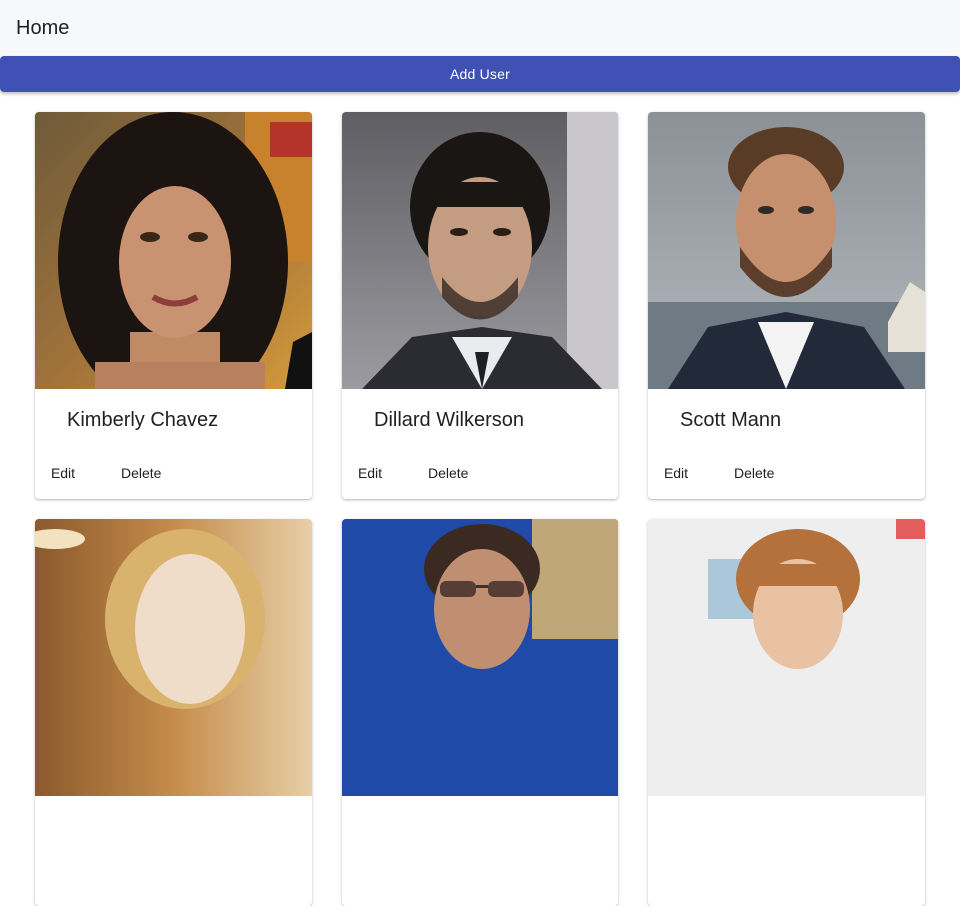 This screenshot has height=906, width=960. Describe the element at coordinates (731, 420) in the screenshot. I see `user-name: Scott Mann` at that location.